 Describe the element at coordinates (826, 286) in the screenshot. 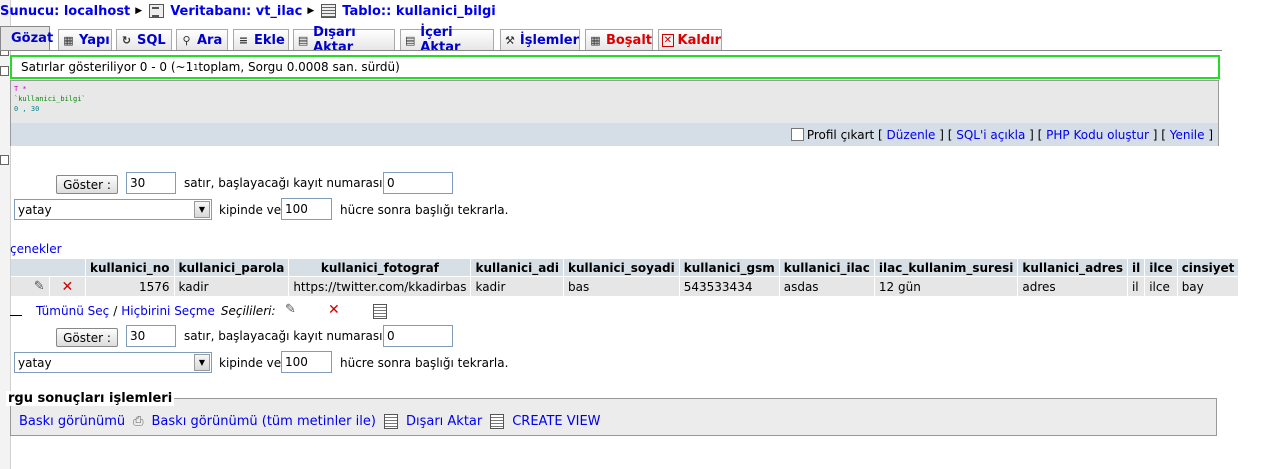

I see `table-cell: asdas` at that location.